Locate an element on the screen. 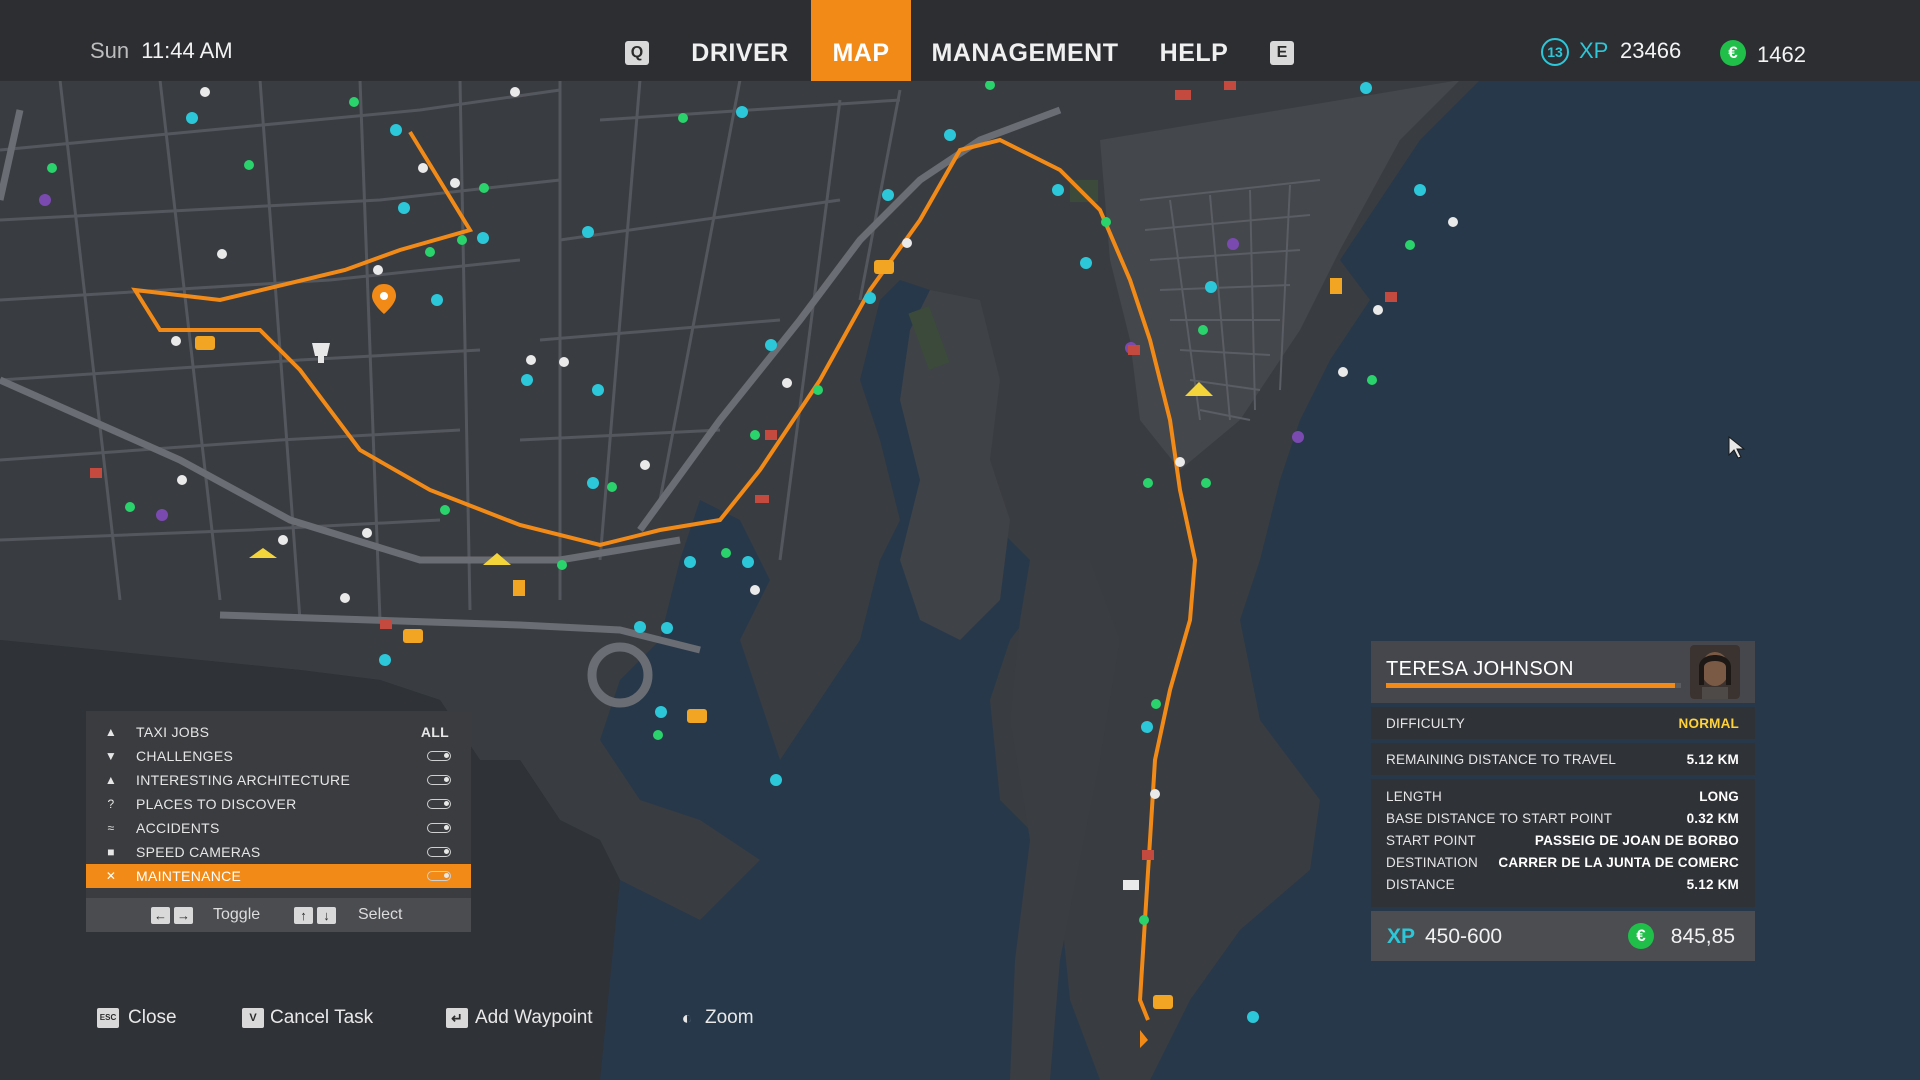 This screenshot has height=1080, width=1920. filter-label: CHALLENGES is located at coordinates (185, 756).